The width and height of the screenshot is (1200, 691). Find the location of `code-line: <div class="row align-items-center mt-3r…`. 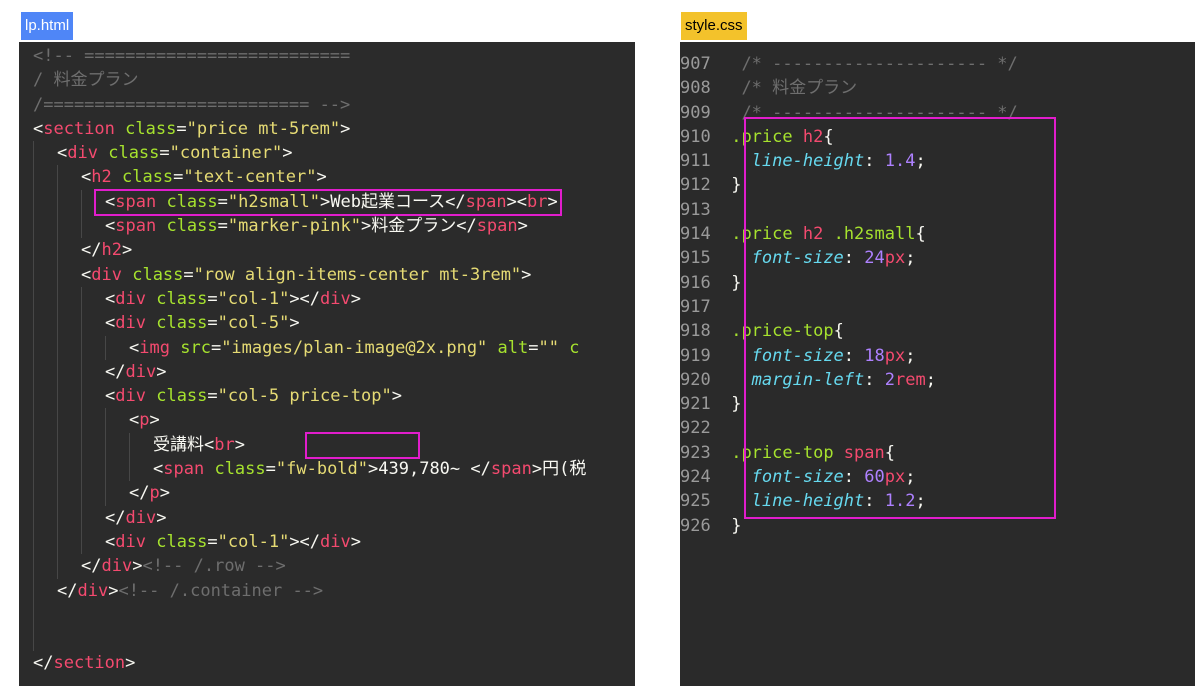

code-line: <div class="row align-items-center mt-3r… is located at coordinates (334, 275).